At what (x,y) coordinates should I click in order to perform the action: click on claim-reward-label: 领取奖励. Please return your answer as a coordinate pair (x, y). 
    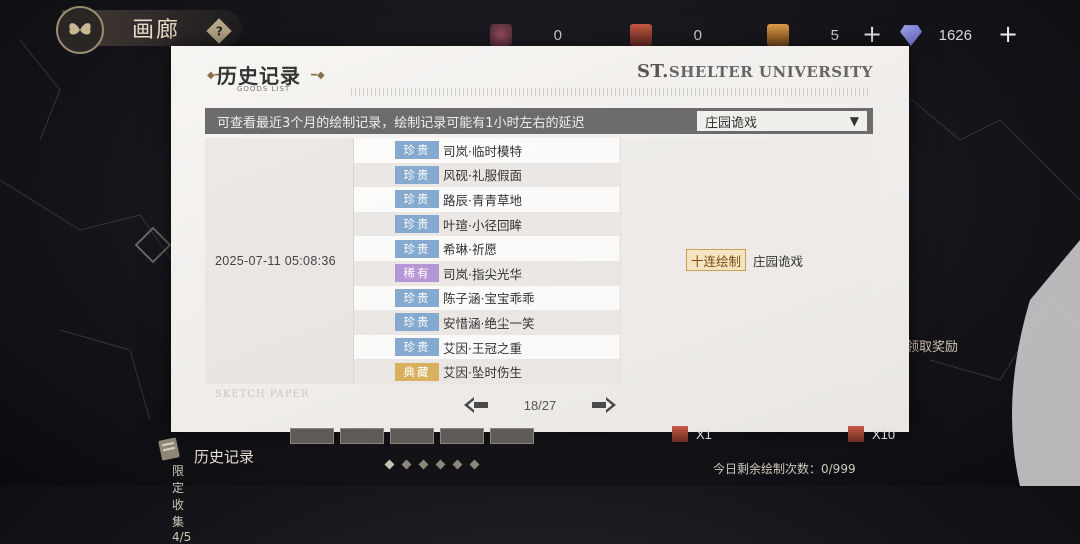
    Looking at the image, I should click on (932, 345).